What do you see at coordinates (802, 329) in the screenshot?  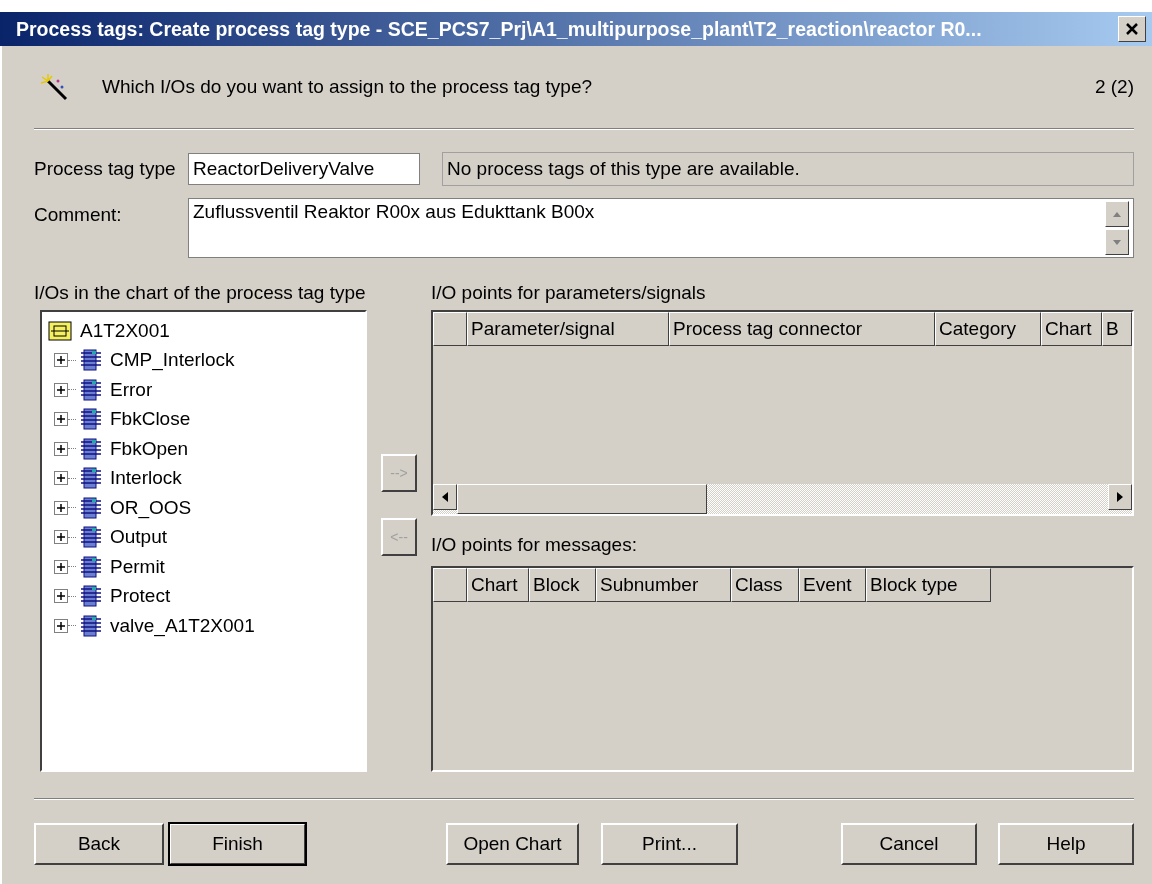 I see `column-header: Process tag connector` at bounding box center [802, 329].